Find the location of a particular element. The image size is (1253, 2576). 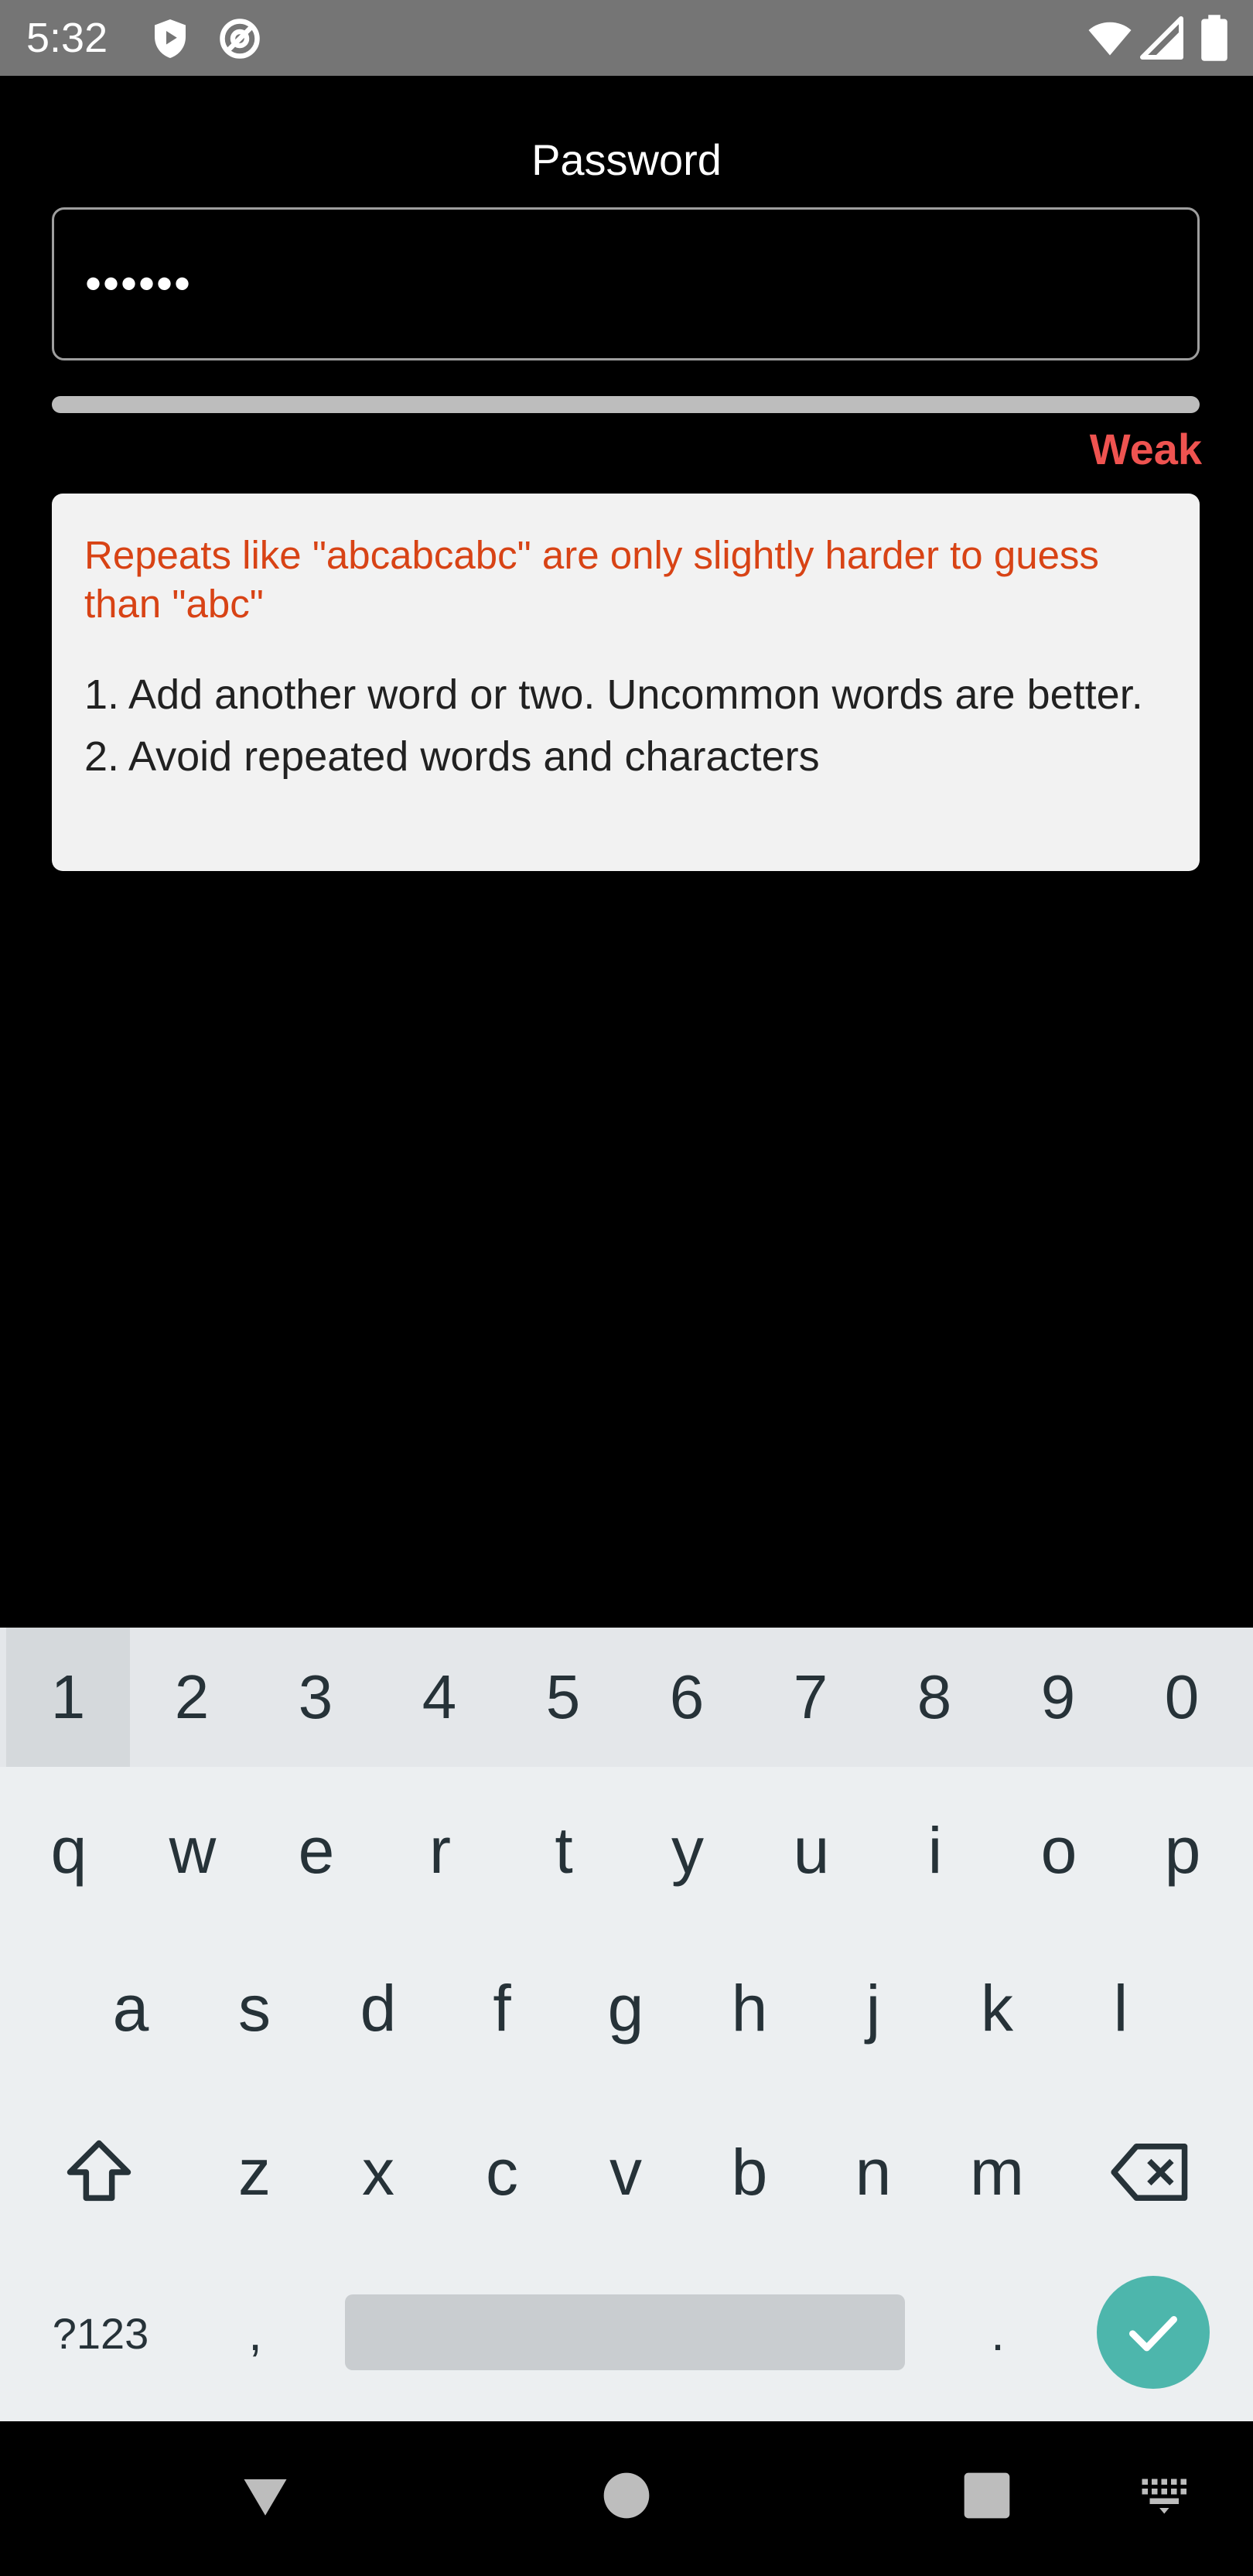

key-k: k is located at coordinates (997, 2008).